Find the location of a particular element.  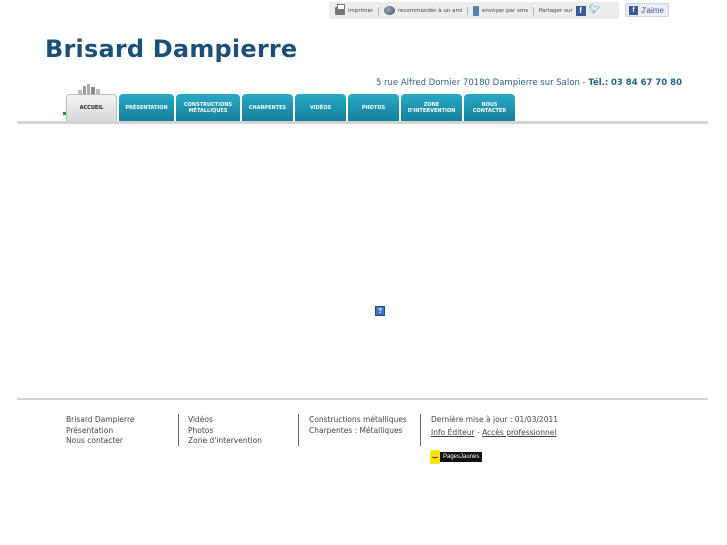

footer-link-videos: Vidéos is located at coordinates (225, 420).